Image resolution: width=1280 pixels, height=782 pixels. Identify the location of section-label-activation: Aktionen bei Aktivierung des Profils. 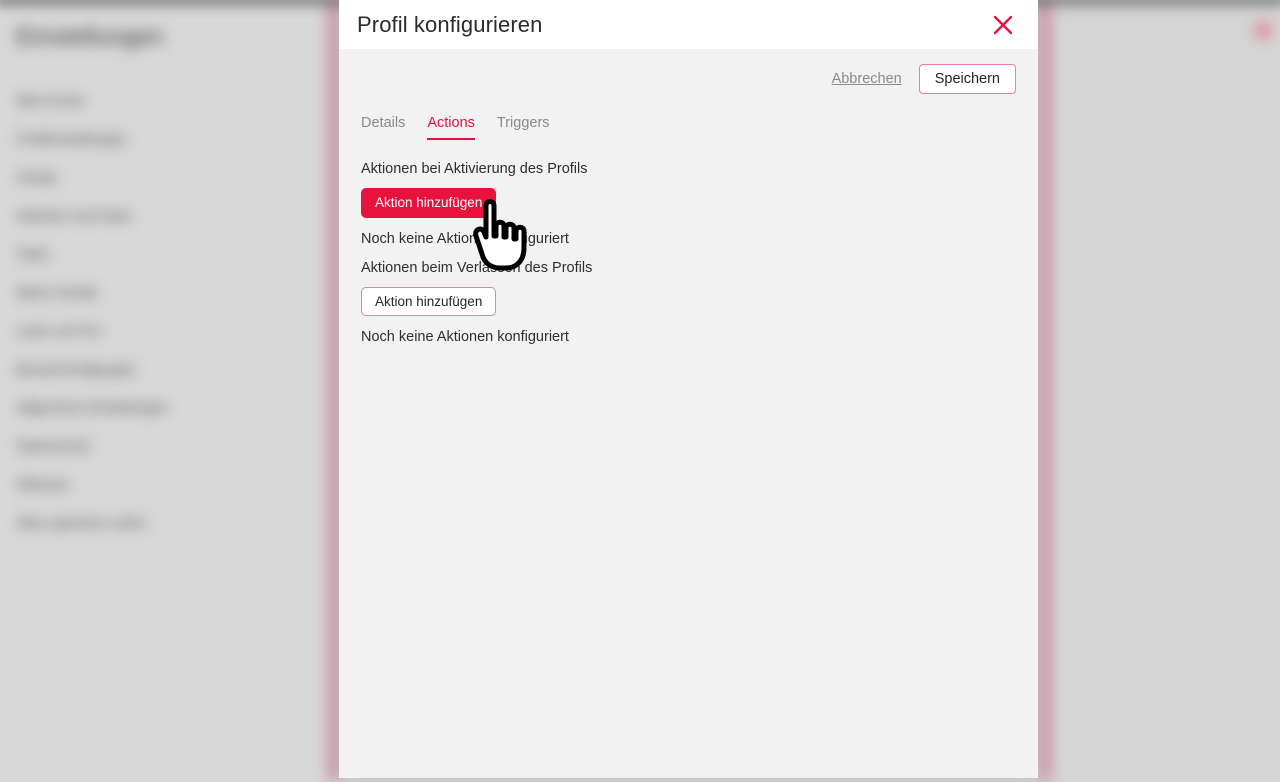
(474, 169).